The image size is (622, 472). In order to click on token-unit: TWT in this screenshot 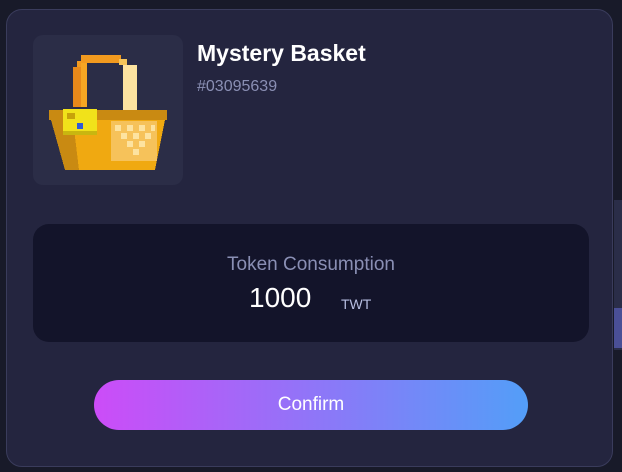, I will do `click(356, 304)`.